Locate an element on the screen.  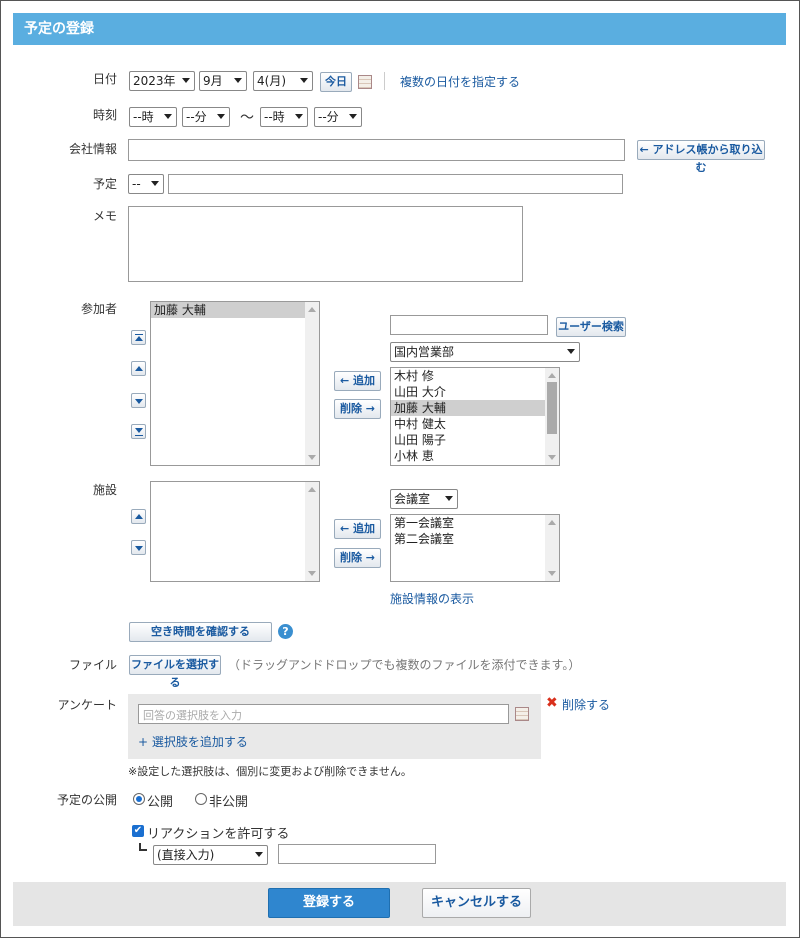
selected-facilities-list is located at coordinates (235, 531).